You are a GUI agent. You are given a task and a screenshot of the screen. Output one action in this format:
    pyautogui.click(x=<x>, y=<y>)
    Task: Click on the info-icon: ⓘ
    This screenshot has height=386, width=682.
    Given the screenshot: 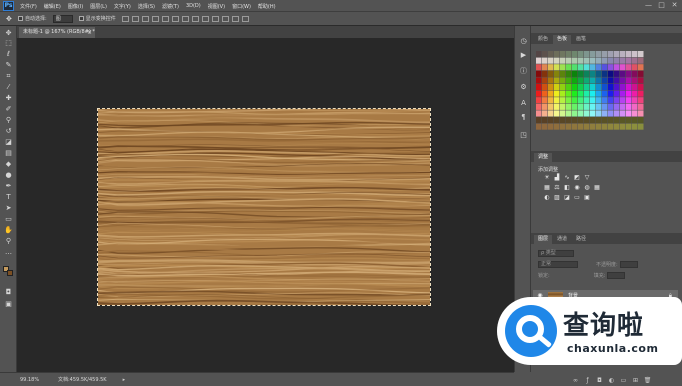 What is the action you would take?
    pyautogui.click(x=523, y=71)
    